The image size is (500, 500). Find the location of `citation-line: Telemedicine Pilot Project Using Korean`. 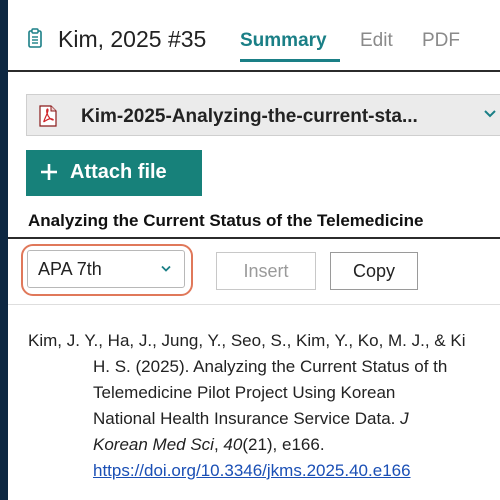

citation-line: Telemedicine Pilot Project Using Korean is located at coordinates (244, 392).